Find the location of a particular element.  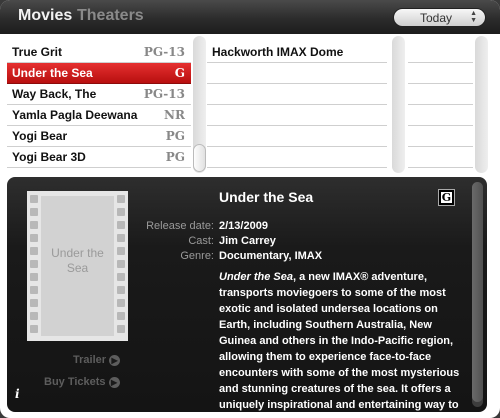

release-date-label: Release date: is located at coordinates (180, 226).